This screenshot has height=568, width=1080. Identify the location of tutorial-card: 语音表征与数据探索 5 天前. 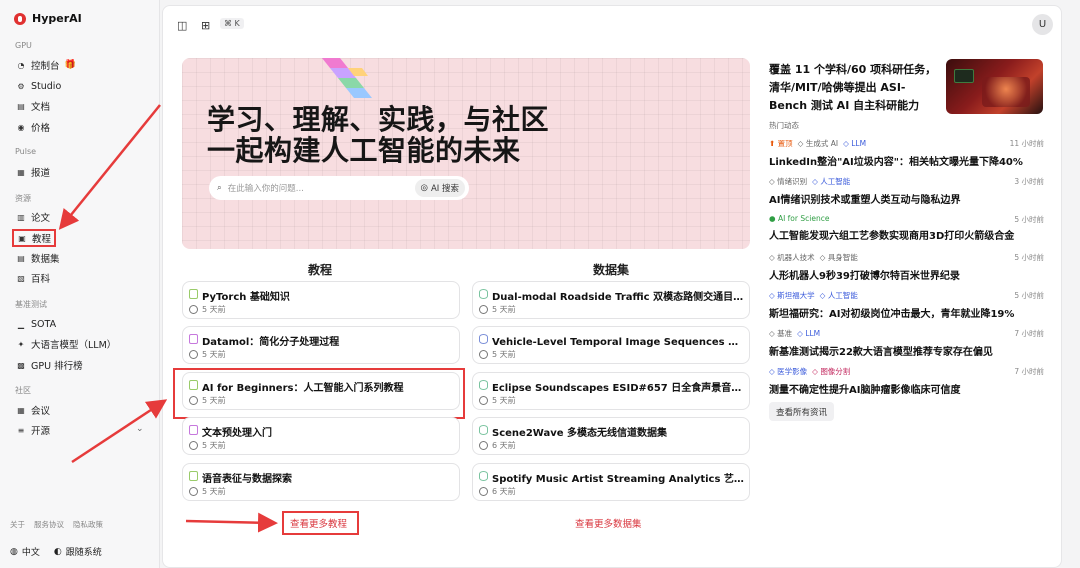
(321, 482).